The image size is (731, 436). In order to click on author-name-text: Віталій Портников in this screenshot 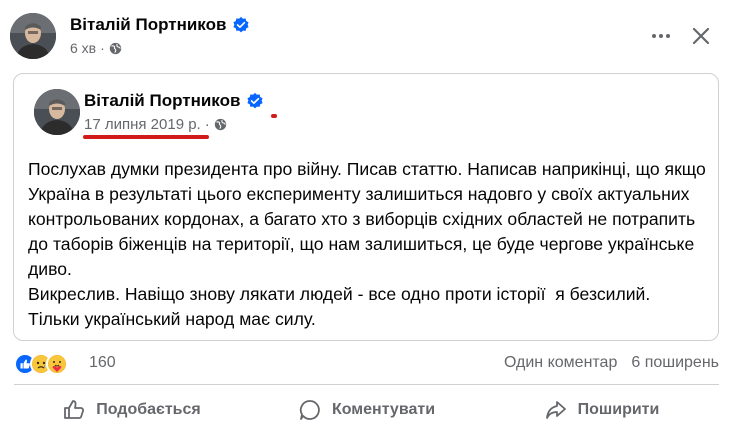, I will do `click(148, 24)`.